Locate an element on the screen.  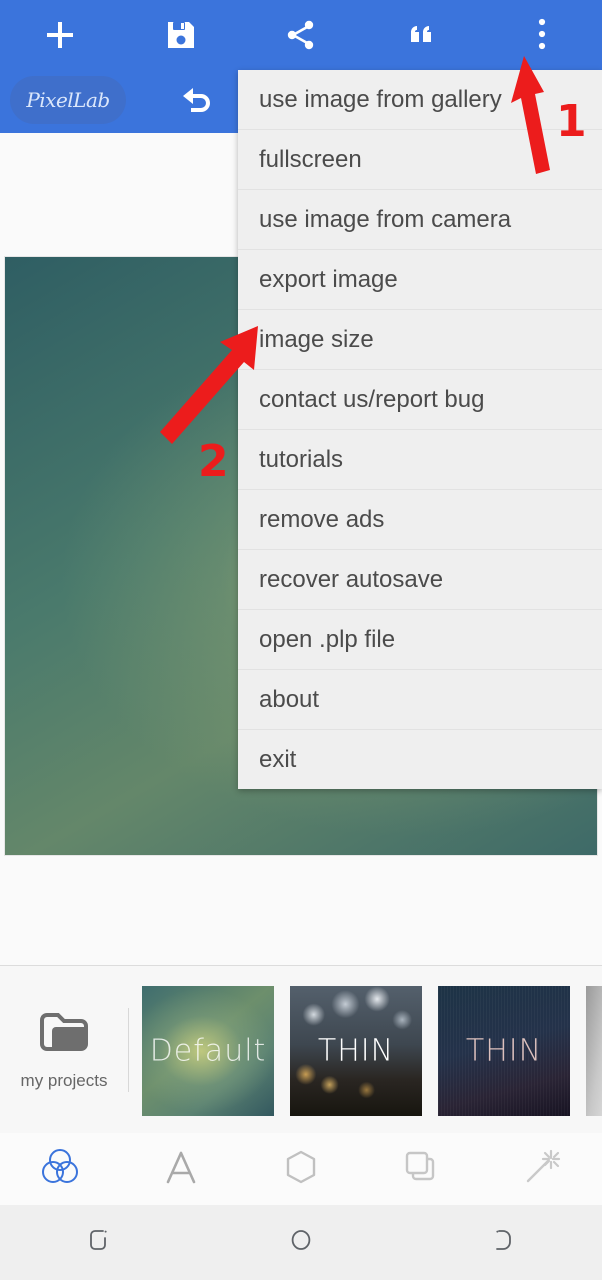
tool-layers is located at coordinates (421, 1169).